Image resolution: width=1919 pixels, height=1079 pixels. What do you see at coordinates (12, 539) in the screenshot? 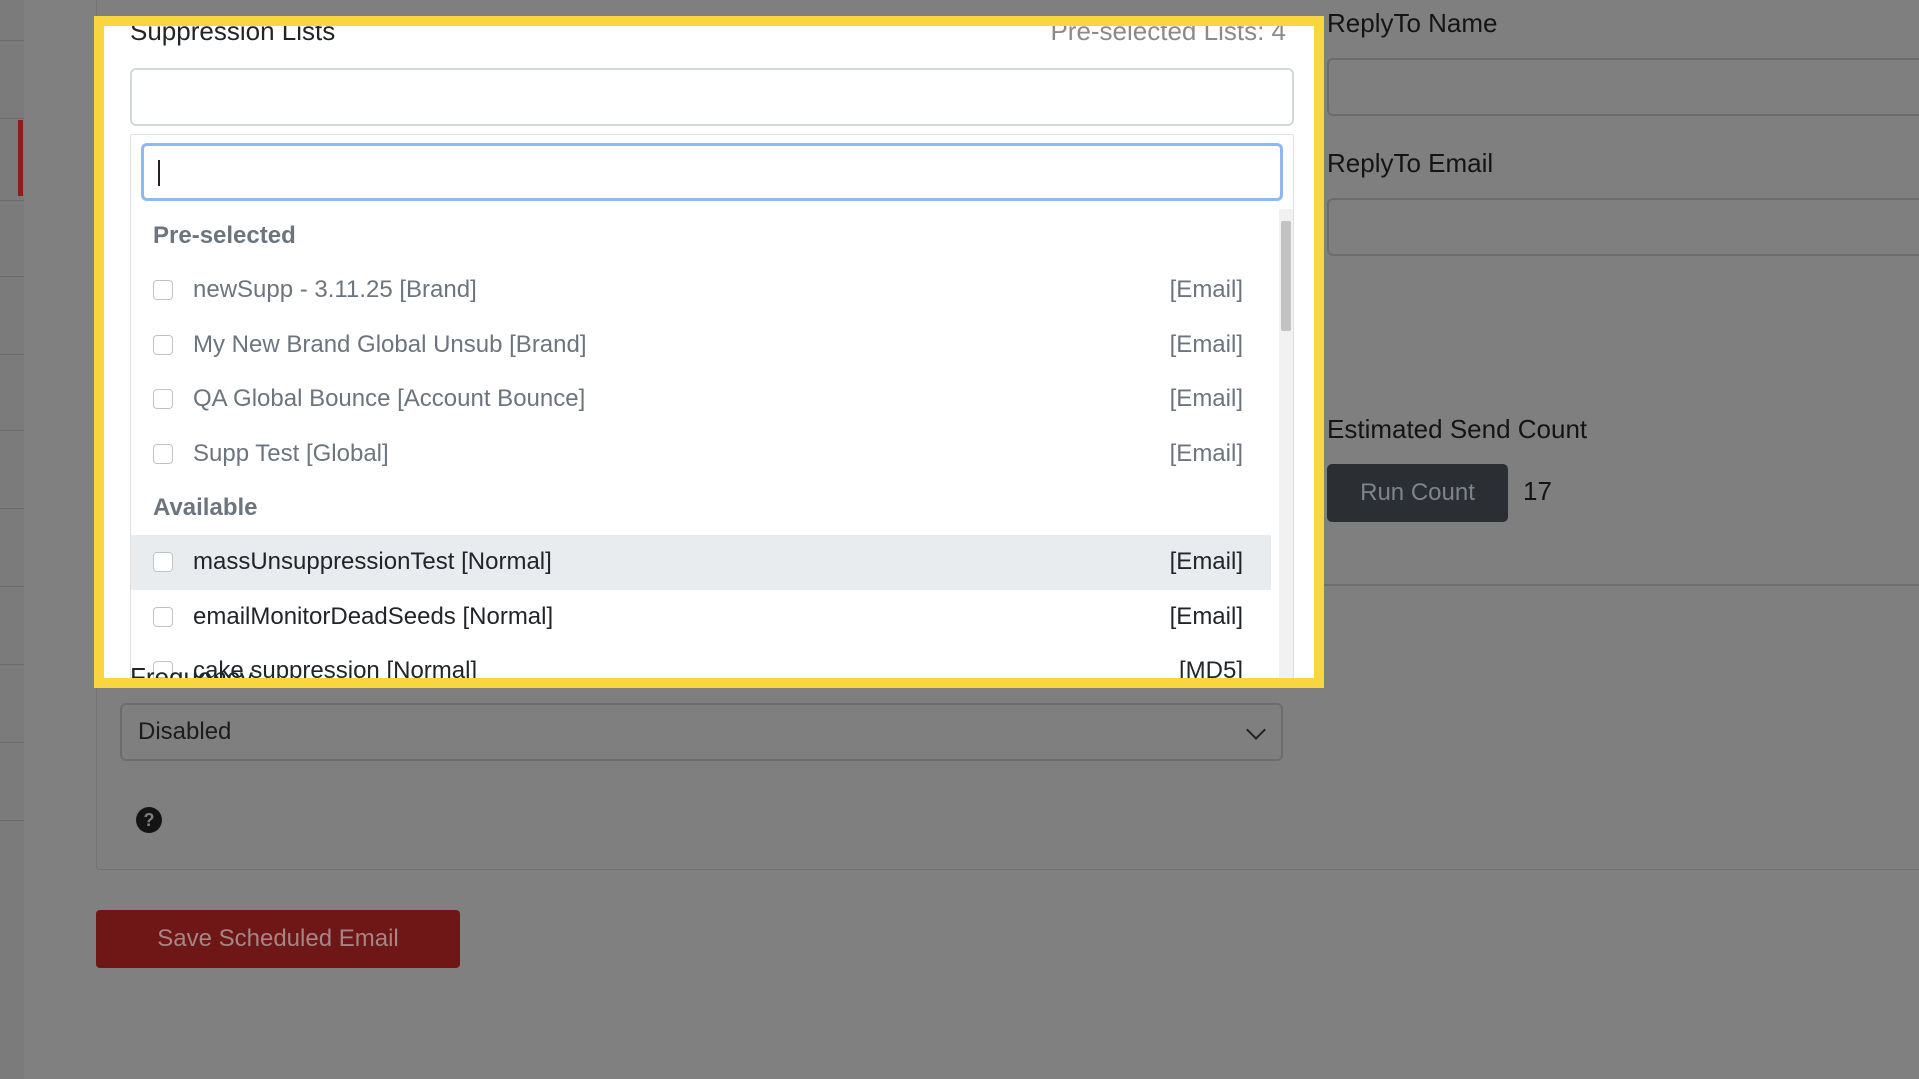
I see `sidebar` at bounding box center [12, 539].